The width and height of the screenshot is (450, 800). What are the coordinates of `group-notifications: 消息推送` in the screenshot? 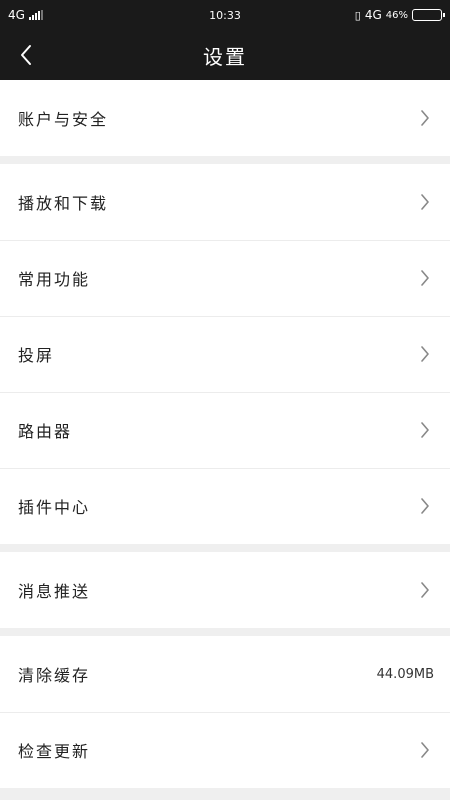 It's located at (225, 590).